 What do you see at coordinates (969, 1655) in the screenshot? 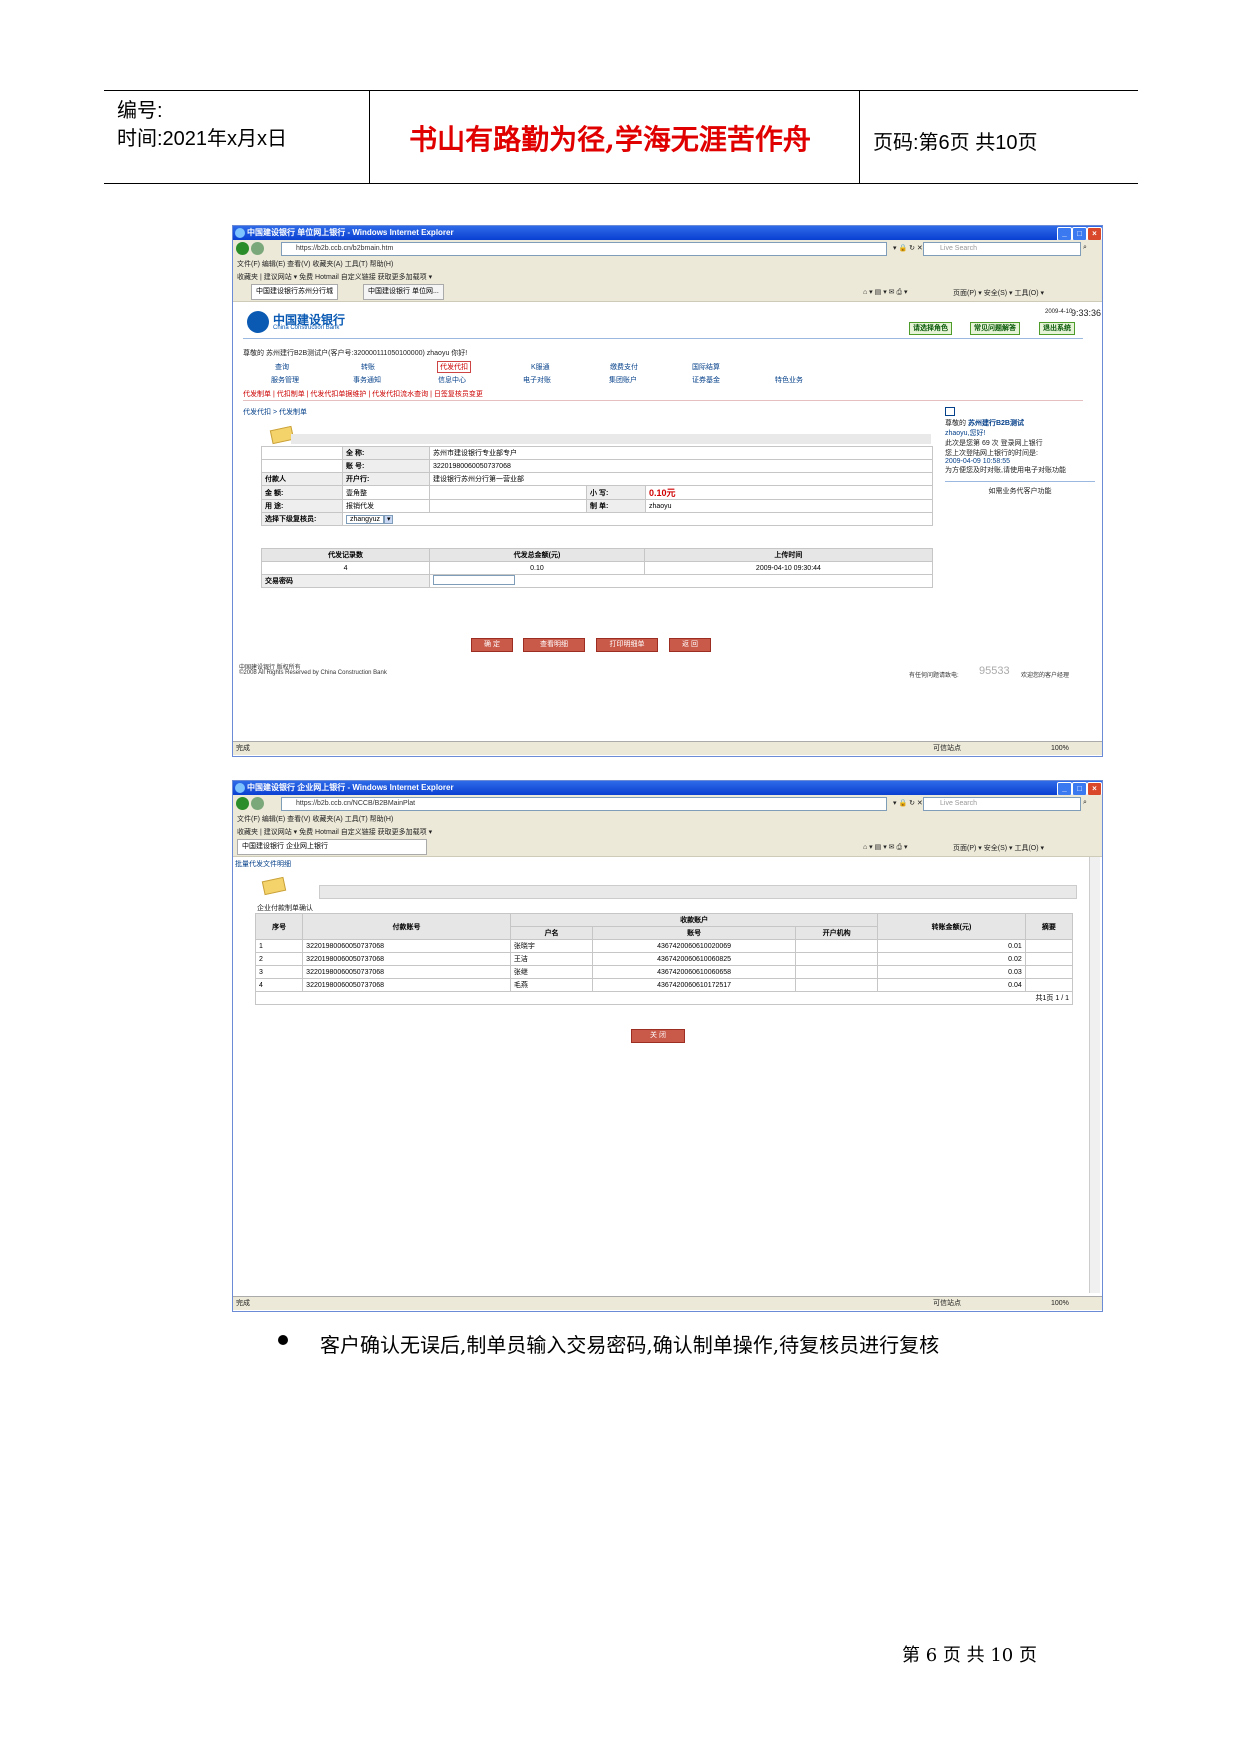
I see `page-footer: 第 6 页 共 10 页` at bounding box center [969, 1655].